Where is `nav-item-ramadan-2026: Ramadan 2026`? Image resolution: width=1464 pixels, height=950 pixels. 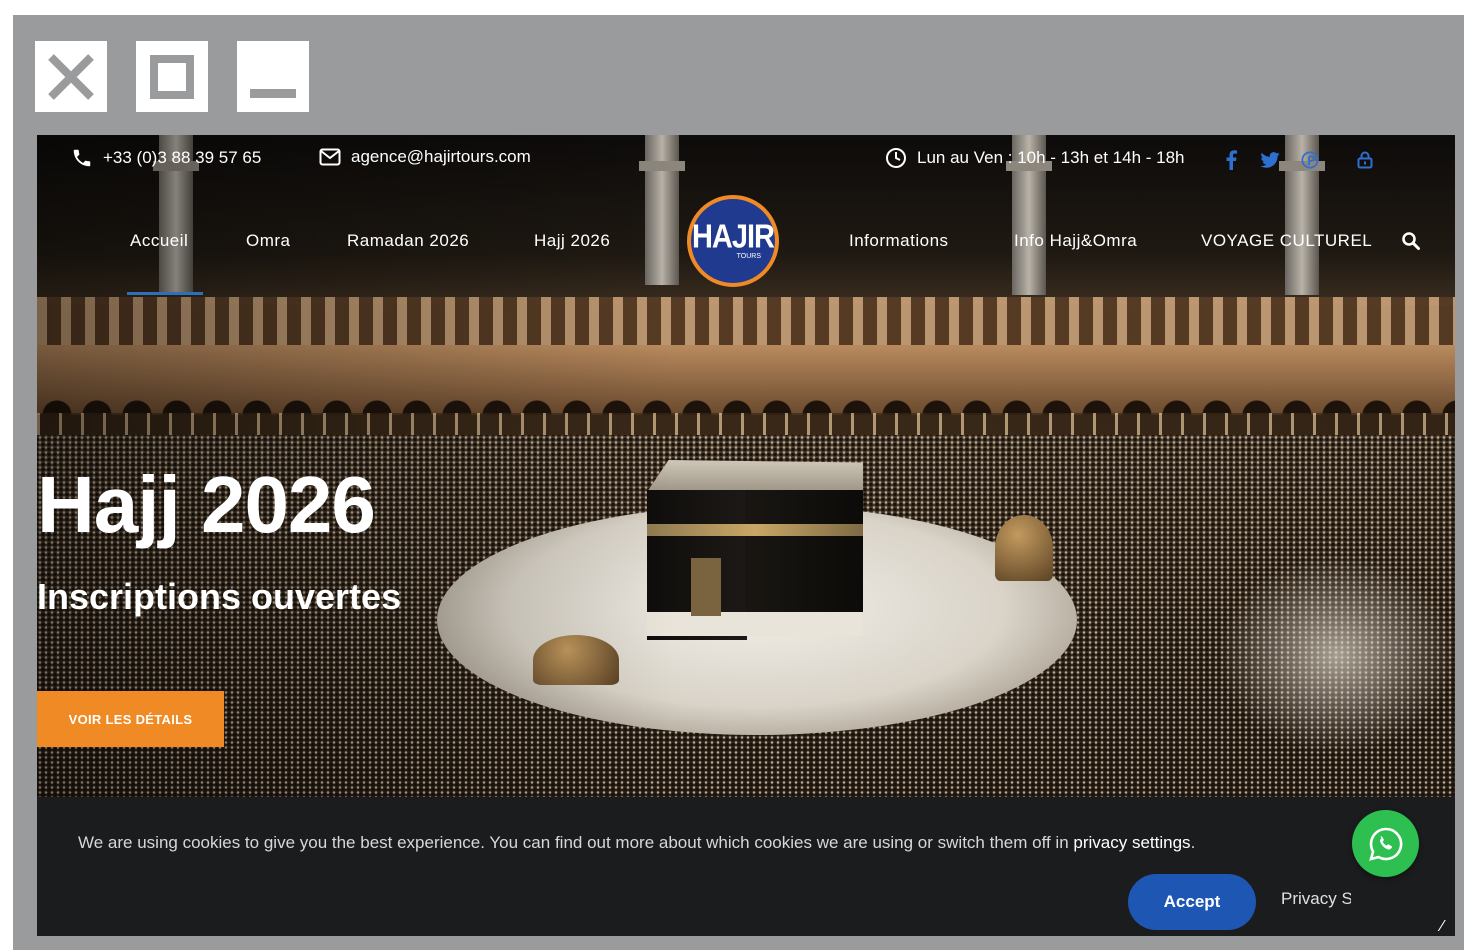
nav-item-ramadan-2026: Ramadan 2026 is located at coordinates (408, 241).